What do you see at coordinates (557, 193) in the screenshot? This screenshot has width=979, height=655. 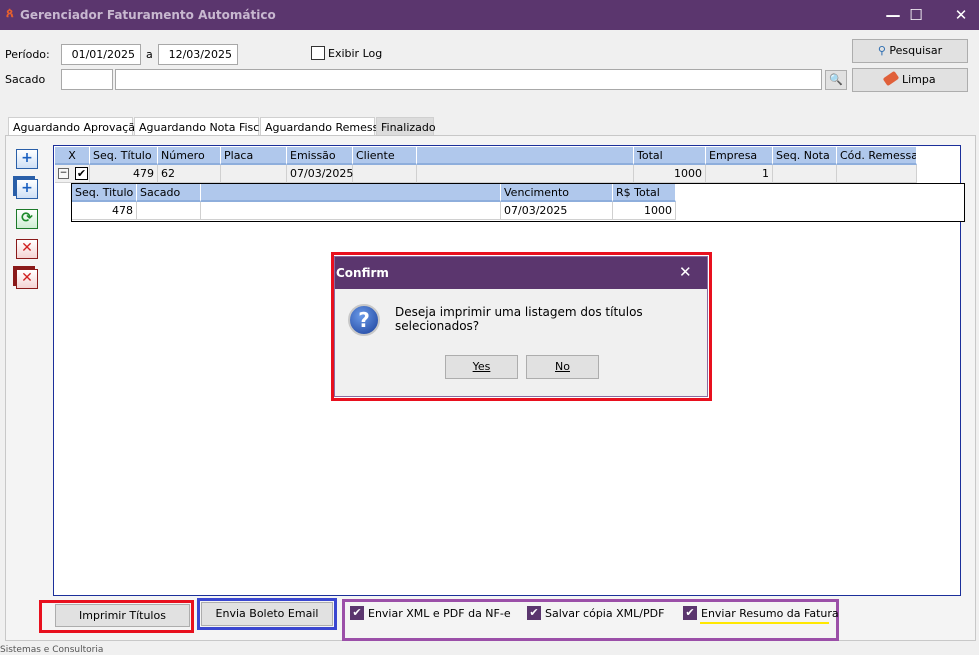 I see `detail-col-vencimento: Vencimento` at bounding box center [557, 193].